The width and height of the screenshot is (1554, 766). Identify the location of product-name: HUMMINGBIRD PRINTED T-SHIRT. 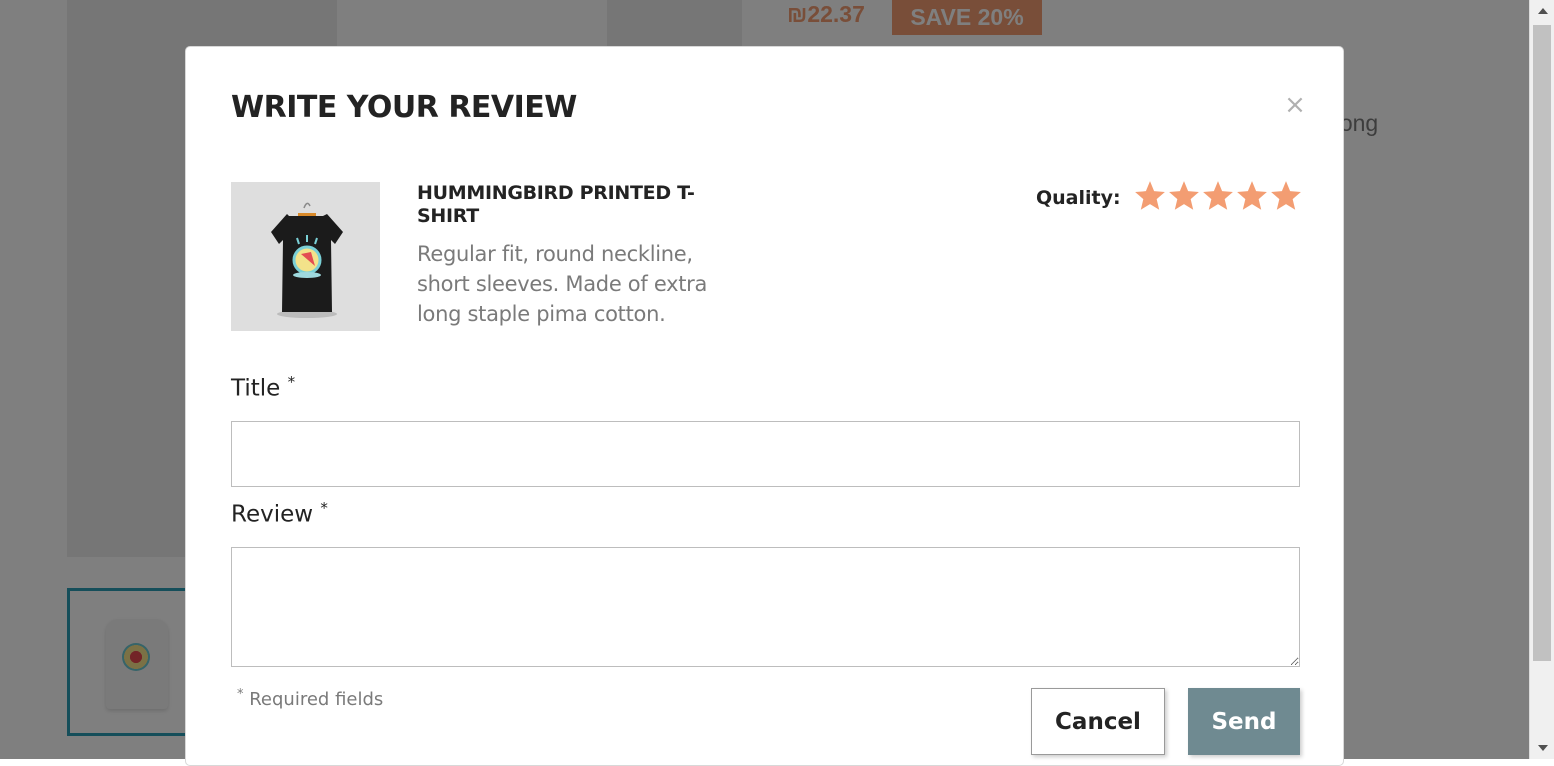
(556, 204).